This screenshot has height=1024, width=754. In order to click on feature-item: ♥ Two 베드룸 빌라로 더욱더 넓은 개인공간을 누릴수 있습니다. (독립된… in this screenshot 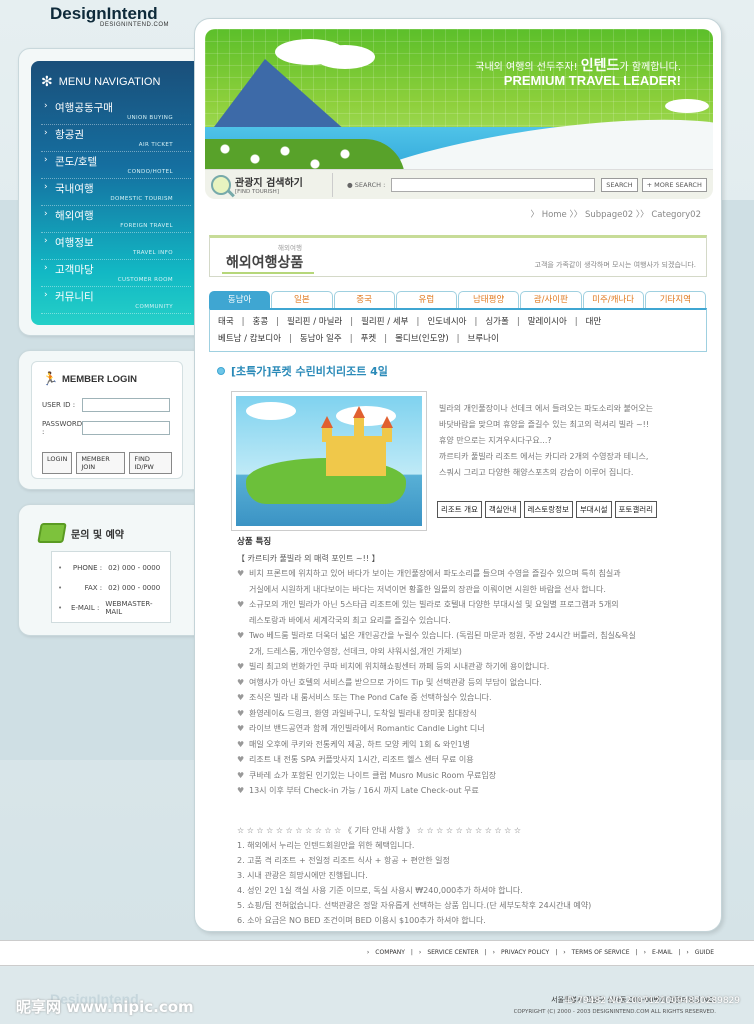, I will do `click(475, 643)`.